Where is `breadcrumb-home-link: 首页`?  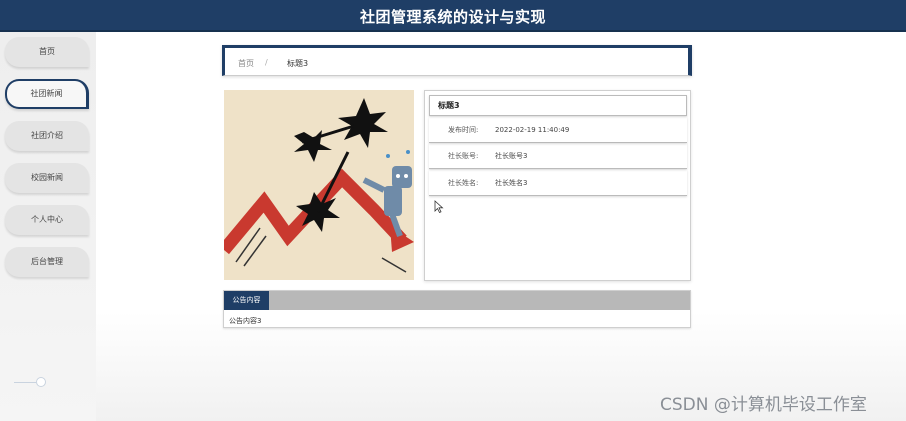
breadcrumb-home-link: 首页 is located at coordinates (246, 63).